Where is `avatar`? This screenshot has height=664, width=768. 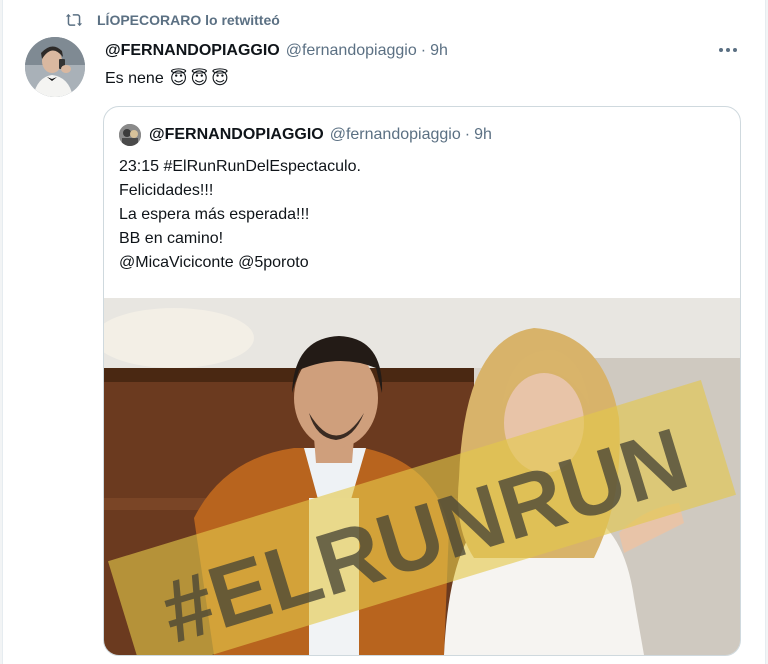 avatar is located at coordinates (55, 67).